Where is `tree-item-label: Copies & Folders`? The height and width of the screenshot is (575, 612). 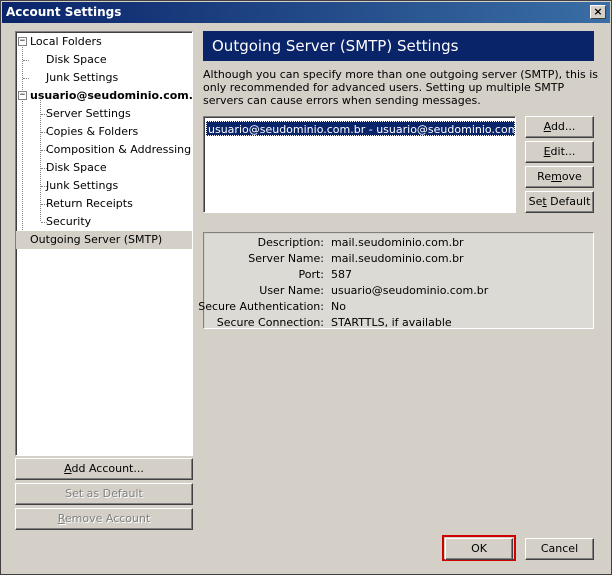
tree-item-label: Copies & Folders is located at coordinates (92, 131).